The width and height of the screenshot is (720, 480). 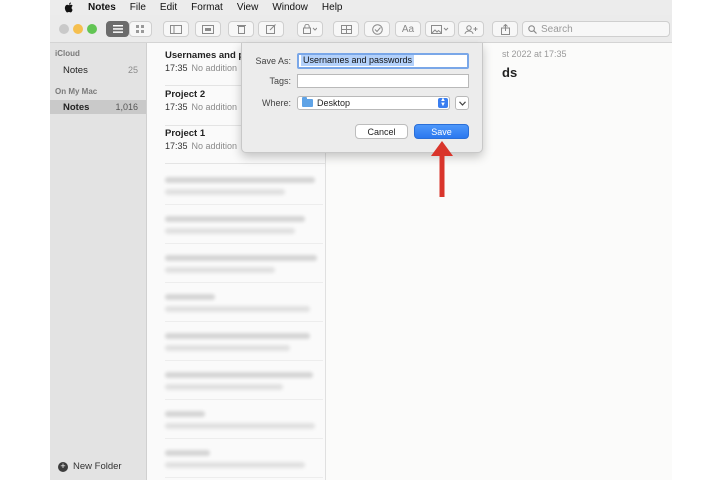 What do you see at coordinates (132, 70) in the screenshot?
I see `sidebar-item-count: 25` at bounding box center [132, 70].